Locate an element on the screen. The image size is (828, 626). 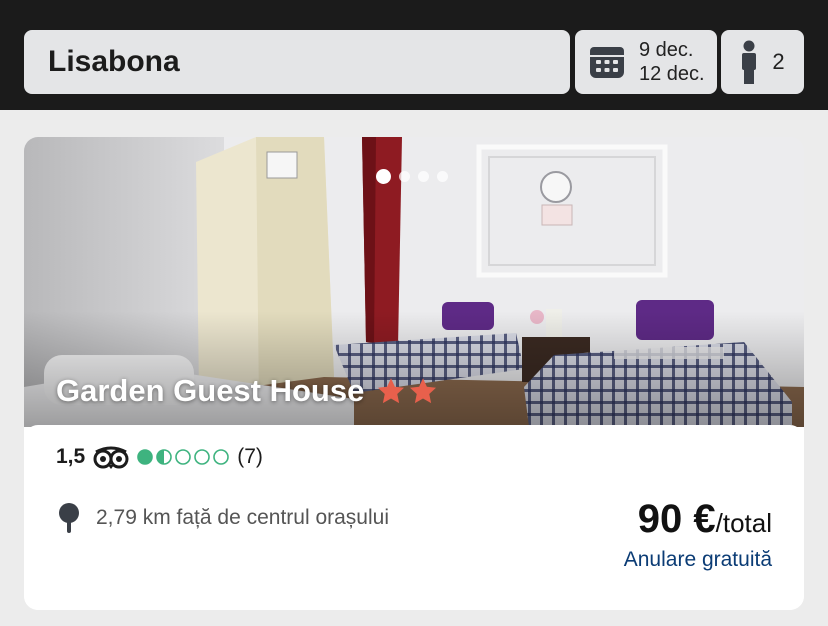
guests-field: 2 is located at coordinates (762, 62).